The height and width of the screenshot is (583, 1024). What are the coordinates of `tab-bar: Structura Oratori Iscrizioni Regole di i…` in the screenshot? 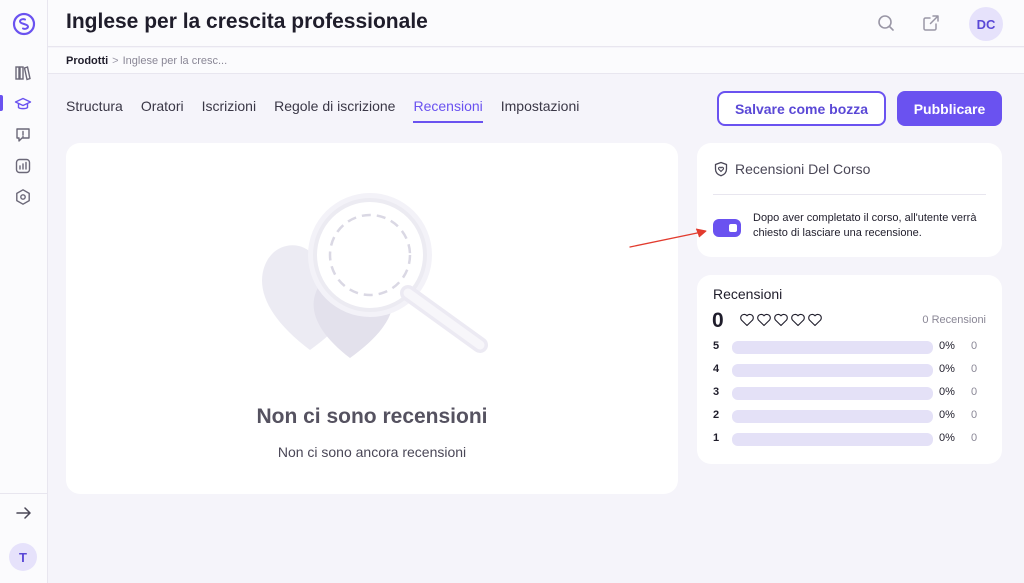 It's located at (322, 110).